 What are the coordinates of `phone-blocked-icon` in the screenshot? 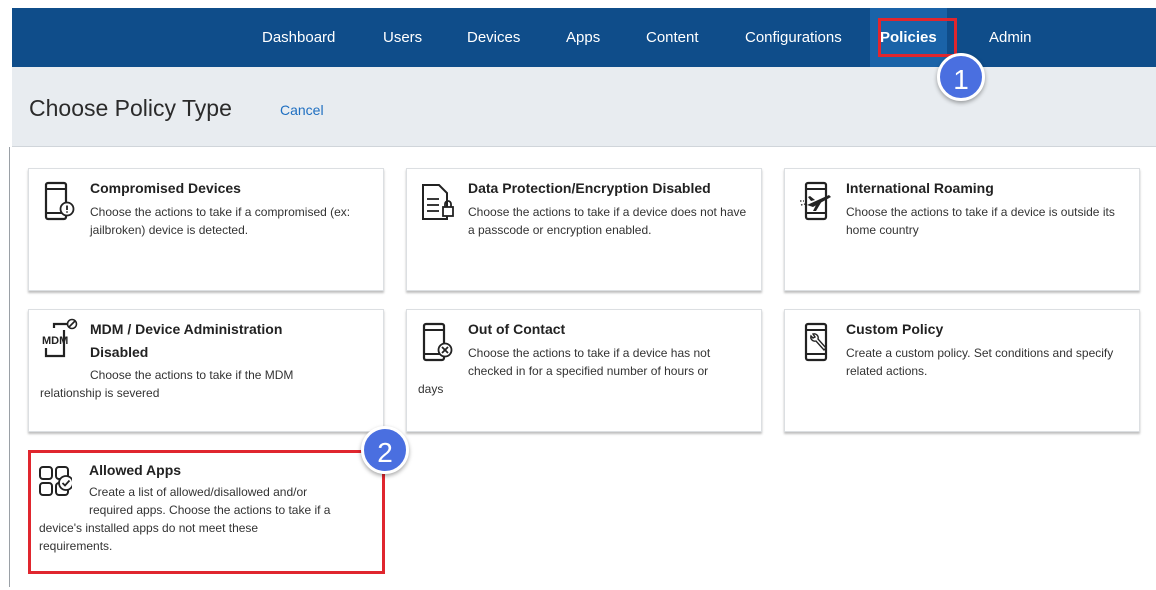 It's located at (437, 342).